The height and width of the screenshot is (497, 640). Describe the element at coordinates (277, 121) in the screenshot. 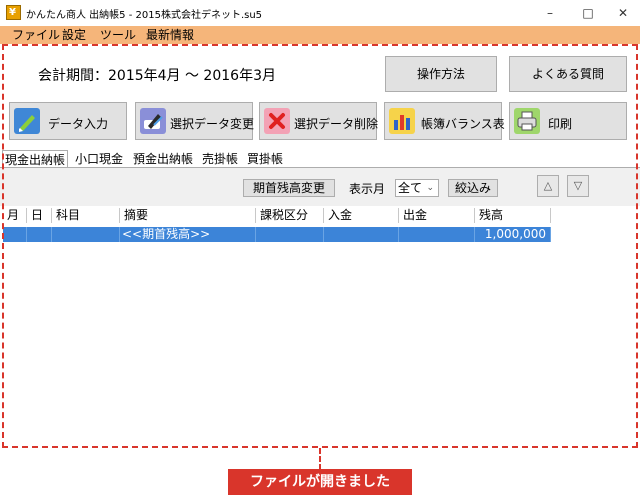

I see `delete-x-icon` at that location.